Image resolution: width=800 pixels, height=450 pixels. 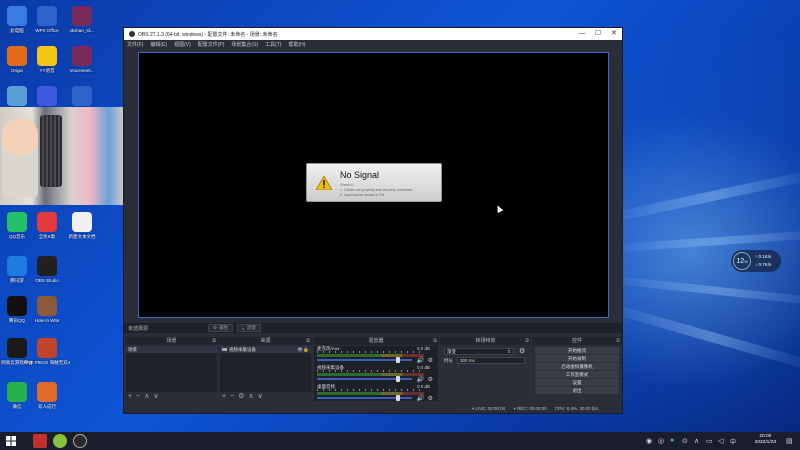 What do you see at coordinates (273, 44) in the screenshot?
I see `menu-item: 工具(T)` at bounding box center [273, 44].